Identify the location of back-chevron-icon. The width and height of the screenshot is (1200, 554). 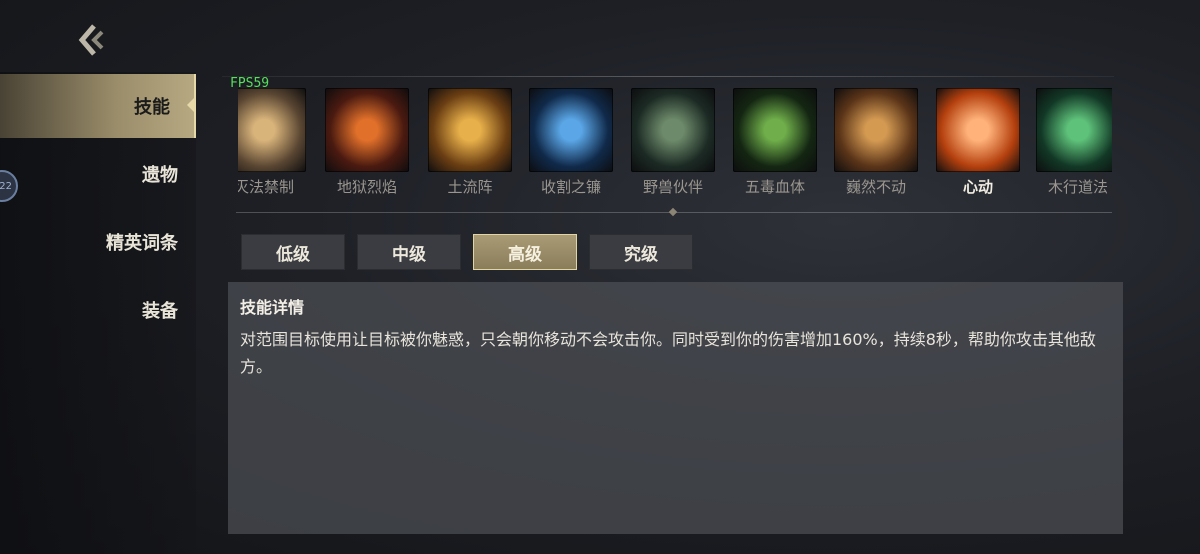
(91, 40).